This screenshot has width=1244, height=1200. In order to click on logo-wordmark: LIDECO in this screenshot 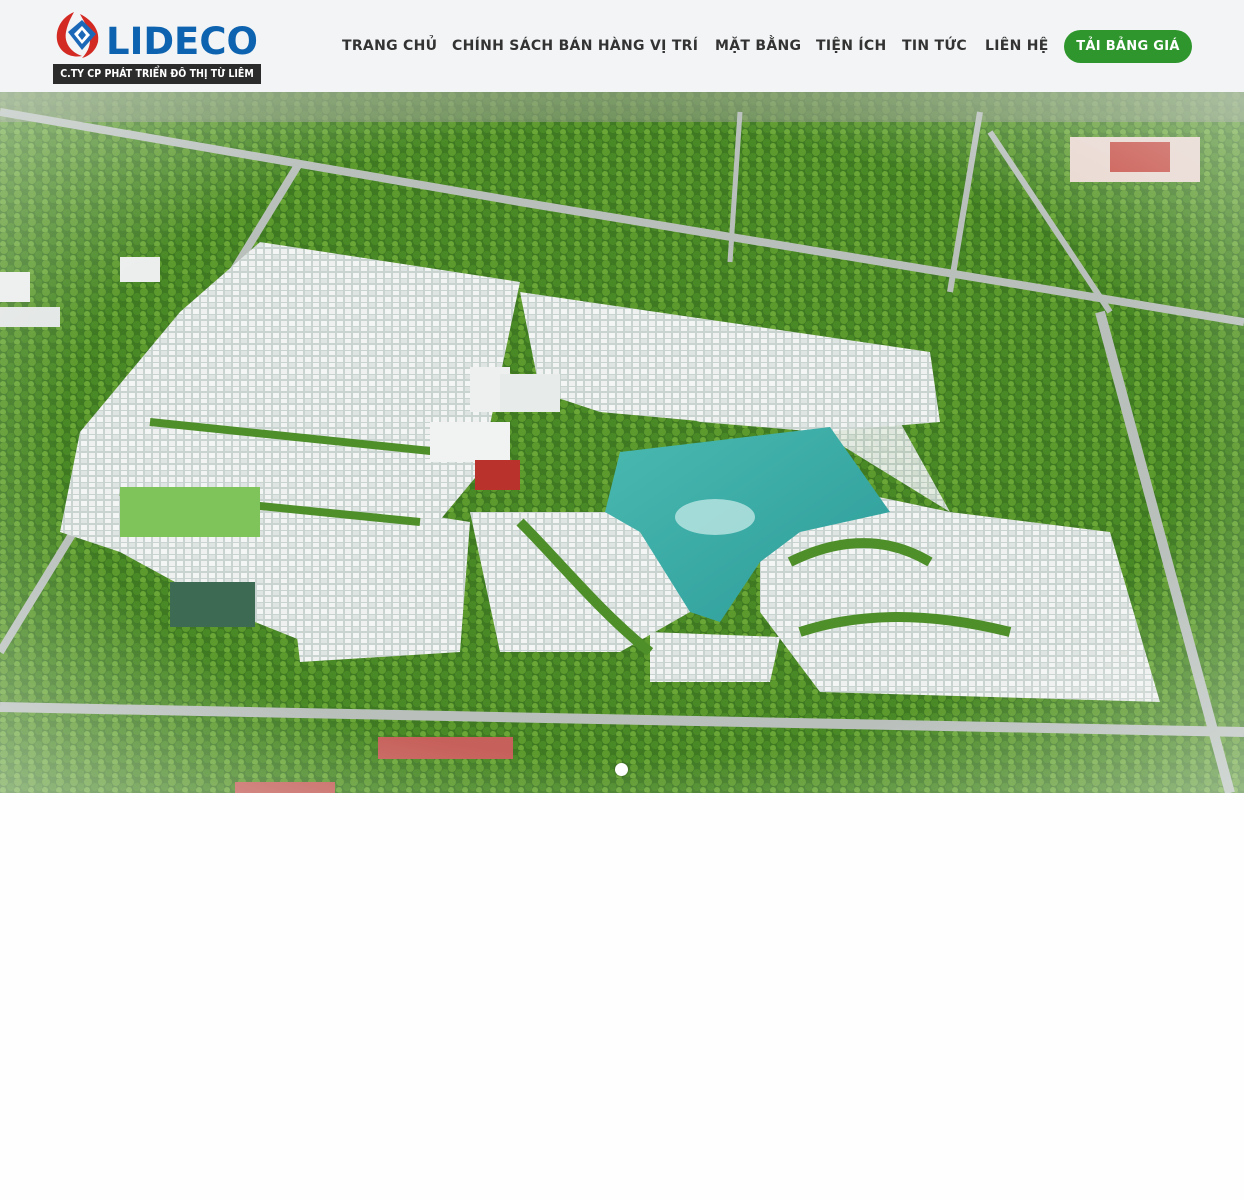, I will do `click(182, 41)`.